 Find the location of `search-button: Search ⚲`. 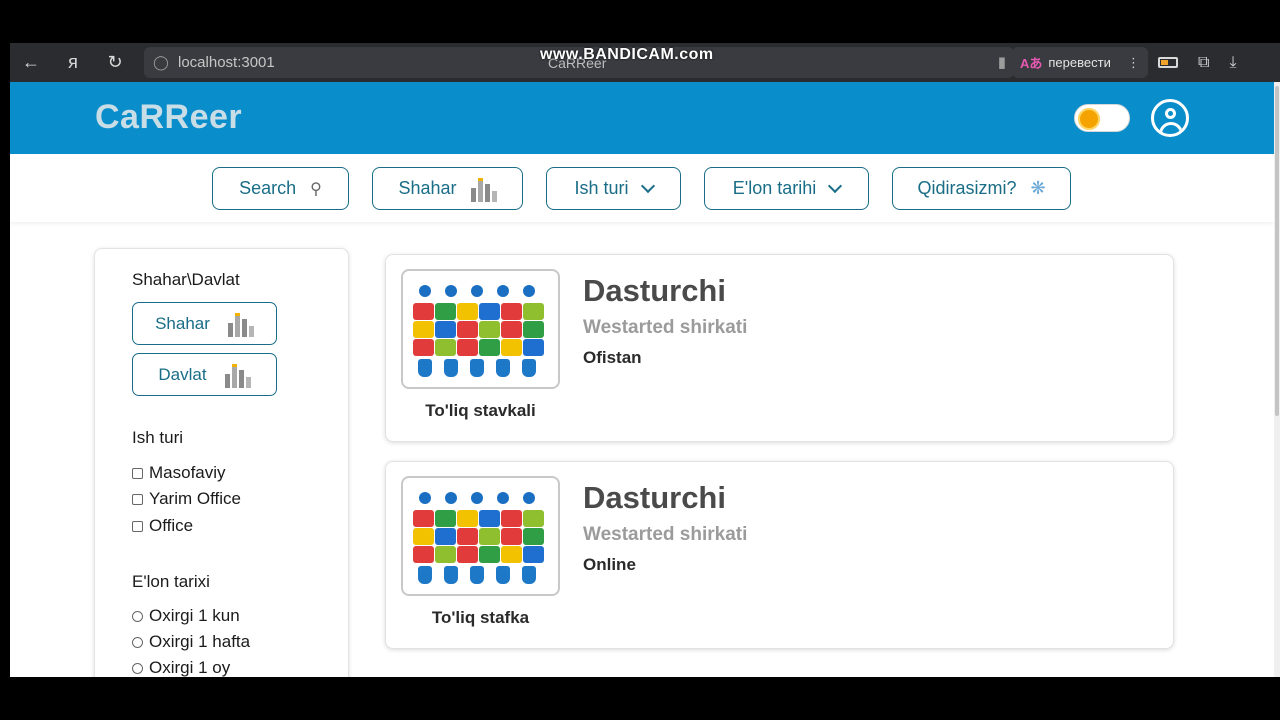

search-button: Search ⚲ is located at coordinates (280, 188).